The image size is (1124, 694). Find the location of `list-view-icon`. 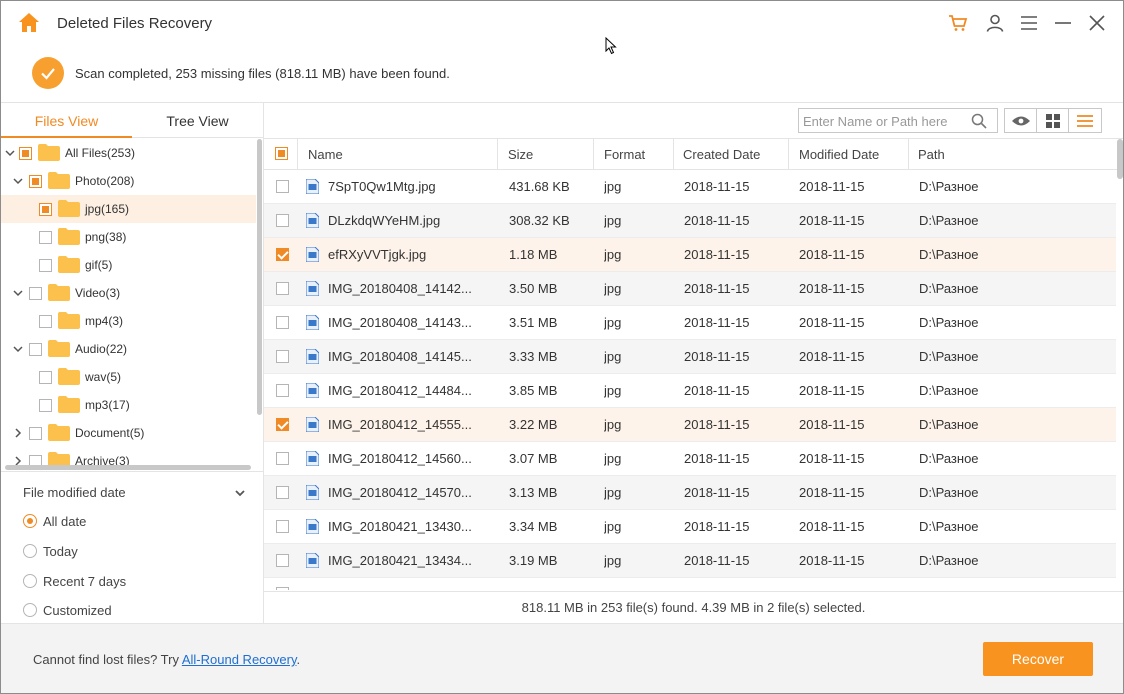

list-view-icon is located at coordinates (1085, 120).